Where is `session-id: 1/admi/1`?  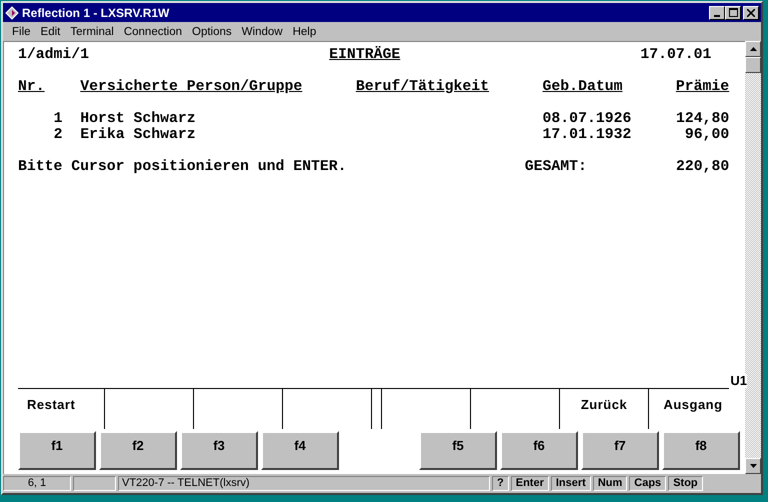 session-id: 1/admi/1 is located at coordinates (54, 55).